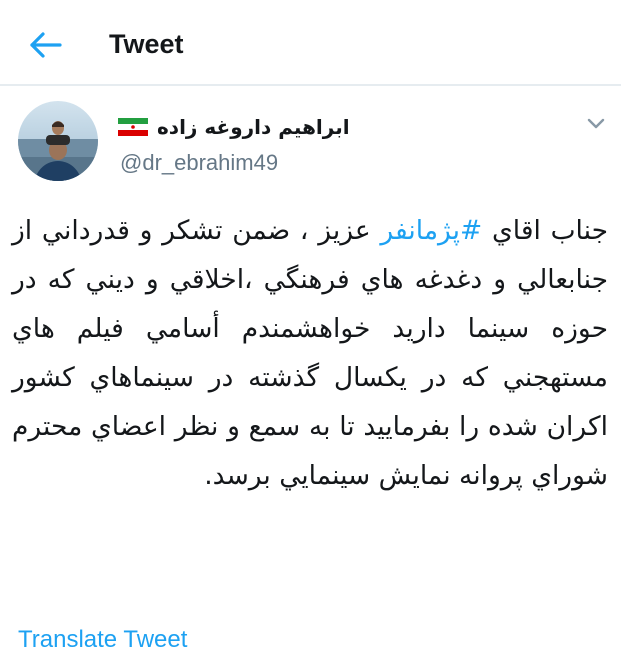 Image resolution: width=621 pixels, height=660 pixels. I want to click on more-options-button, so click(596, 124).